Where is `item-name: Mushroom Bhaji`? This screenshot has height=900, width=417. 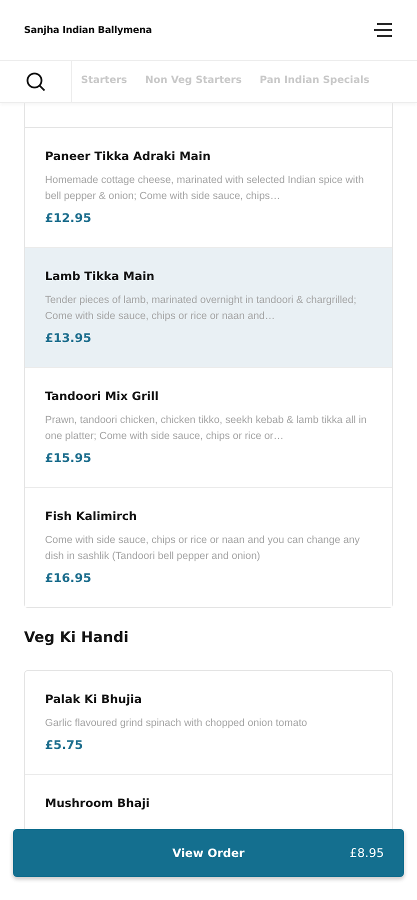 item-name: Mushroom Bhaji is located at coordinates (98, 803).